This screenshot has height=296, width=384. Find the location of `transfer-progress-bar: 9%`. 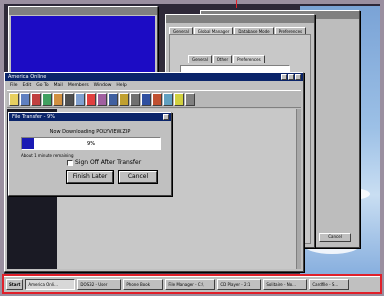

transfer-progress-bar: 9% is located at coordinates (91, 143).